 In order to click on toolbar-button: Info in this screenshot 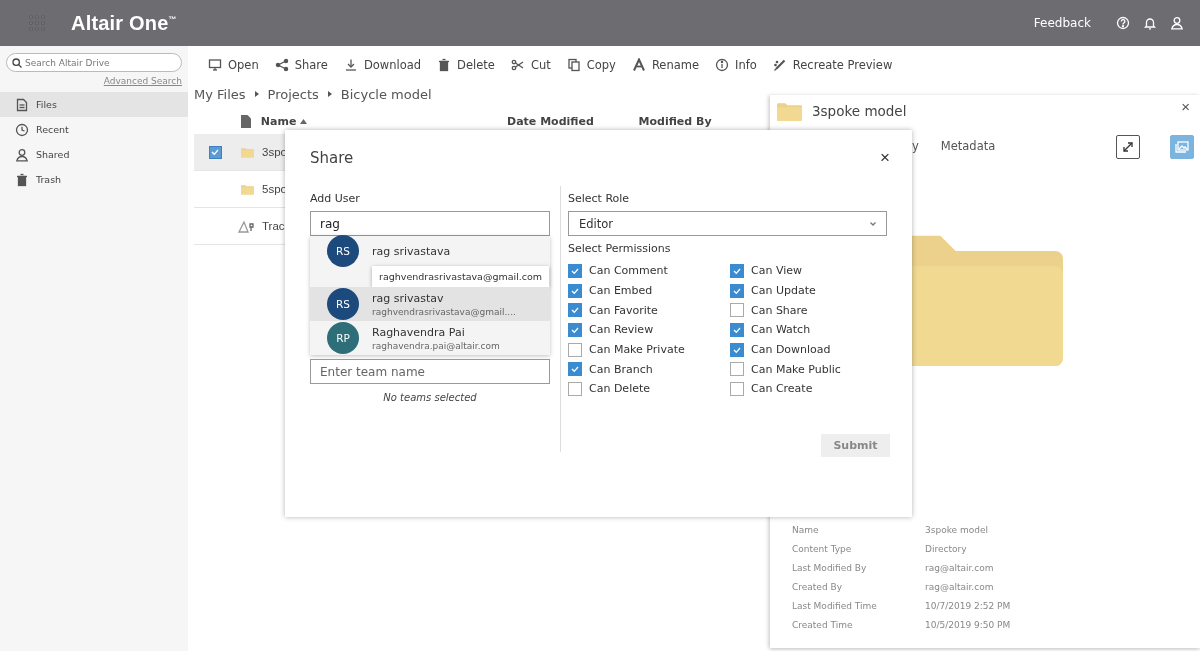, I will do `click(736, 64)`.